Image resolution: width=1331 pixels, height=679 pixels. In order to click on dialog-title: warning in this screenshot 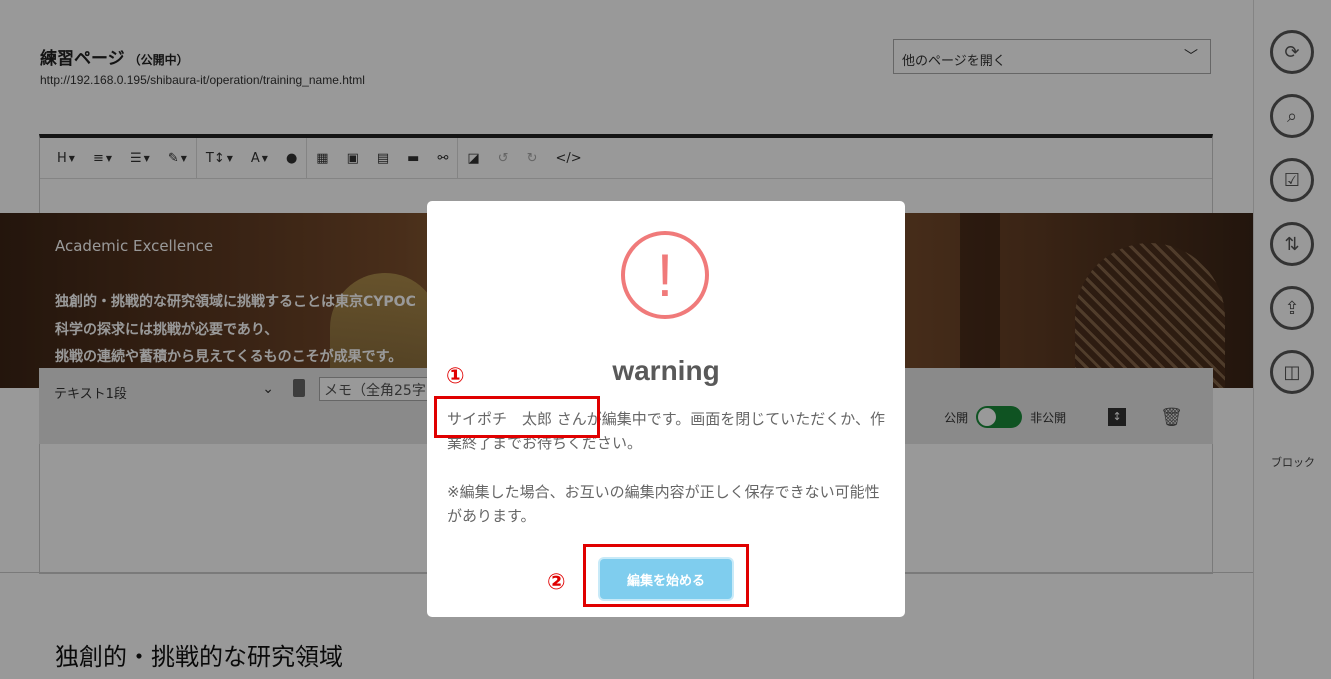, I will do `click(666, 370)`.